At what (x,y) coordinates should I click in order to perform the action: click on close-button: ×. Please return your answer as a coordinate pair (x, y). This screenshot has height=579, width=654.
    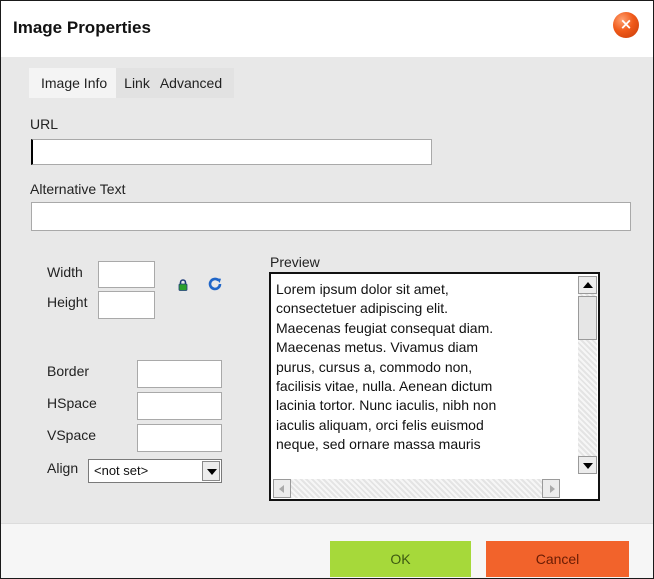
    Looking at the image, I should click on (626, 25).